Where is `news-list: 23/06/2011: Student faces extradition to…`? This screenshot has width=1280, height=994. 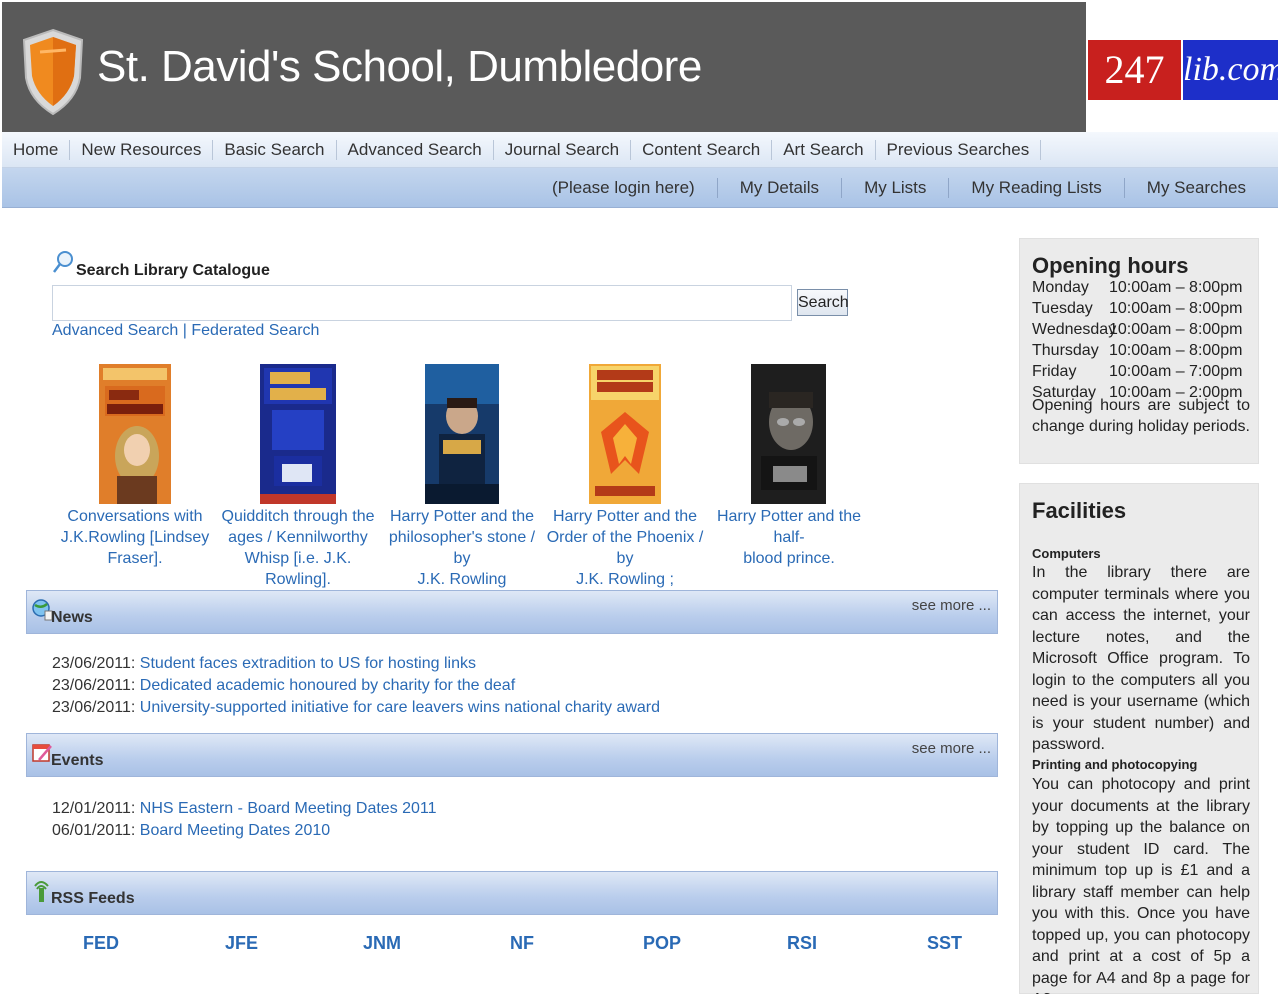
news-list: 23/06/2011: Student faces extradition to… is located at coordinates (356, 686).